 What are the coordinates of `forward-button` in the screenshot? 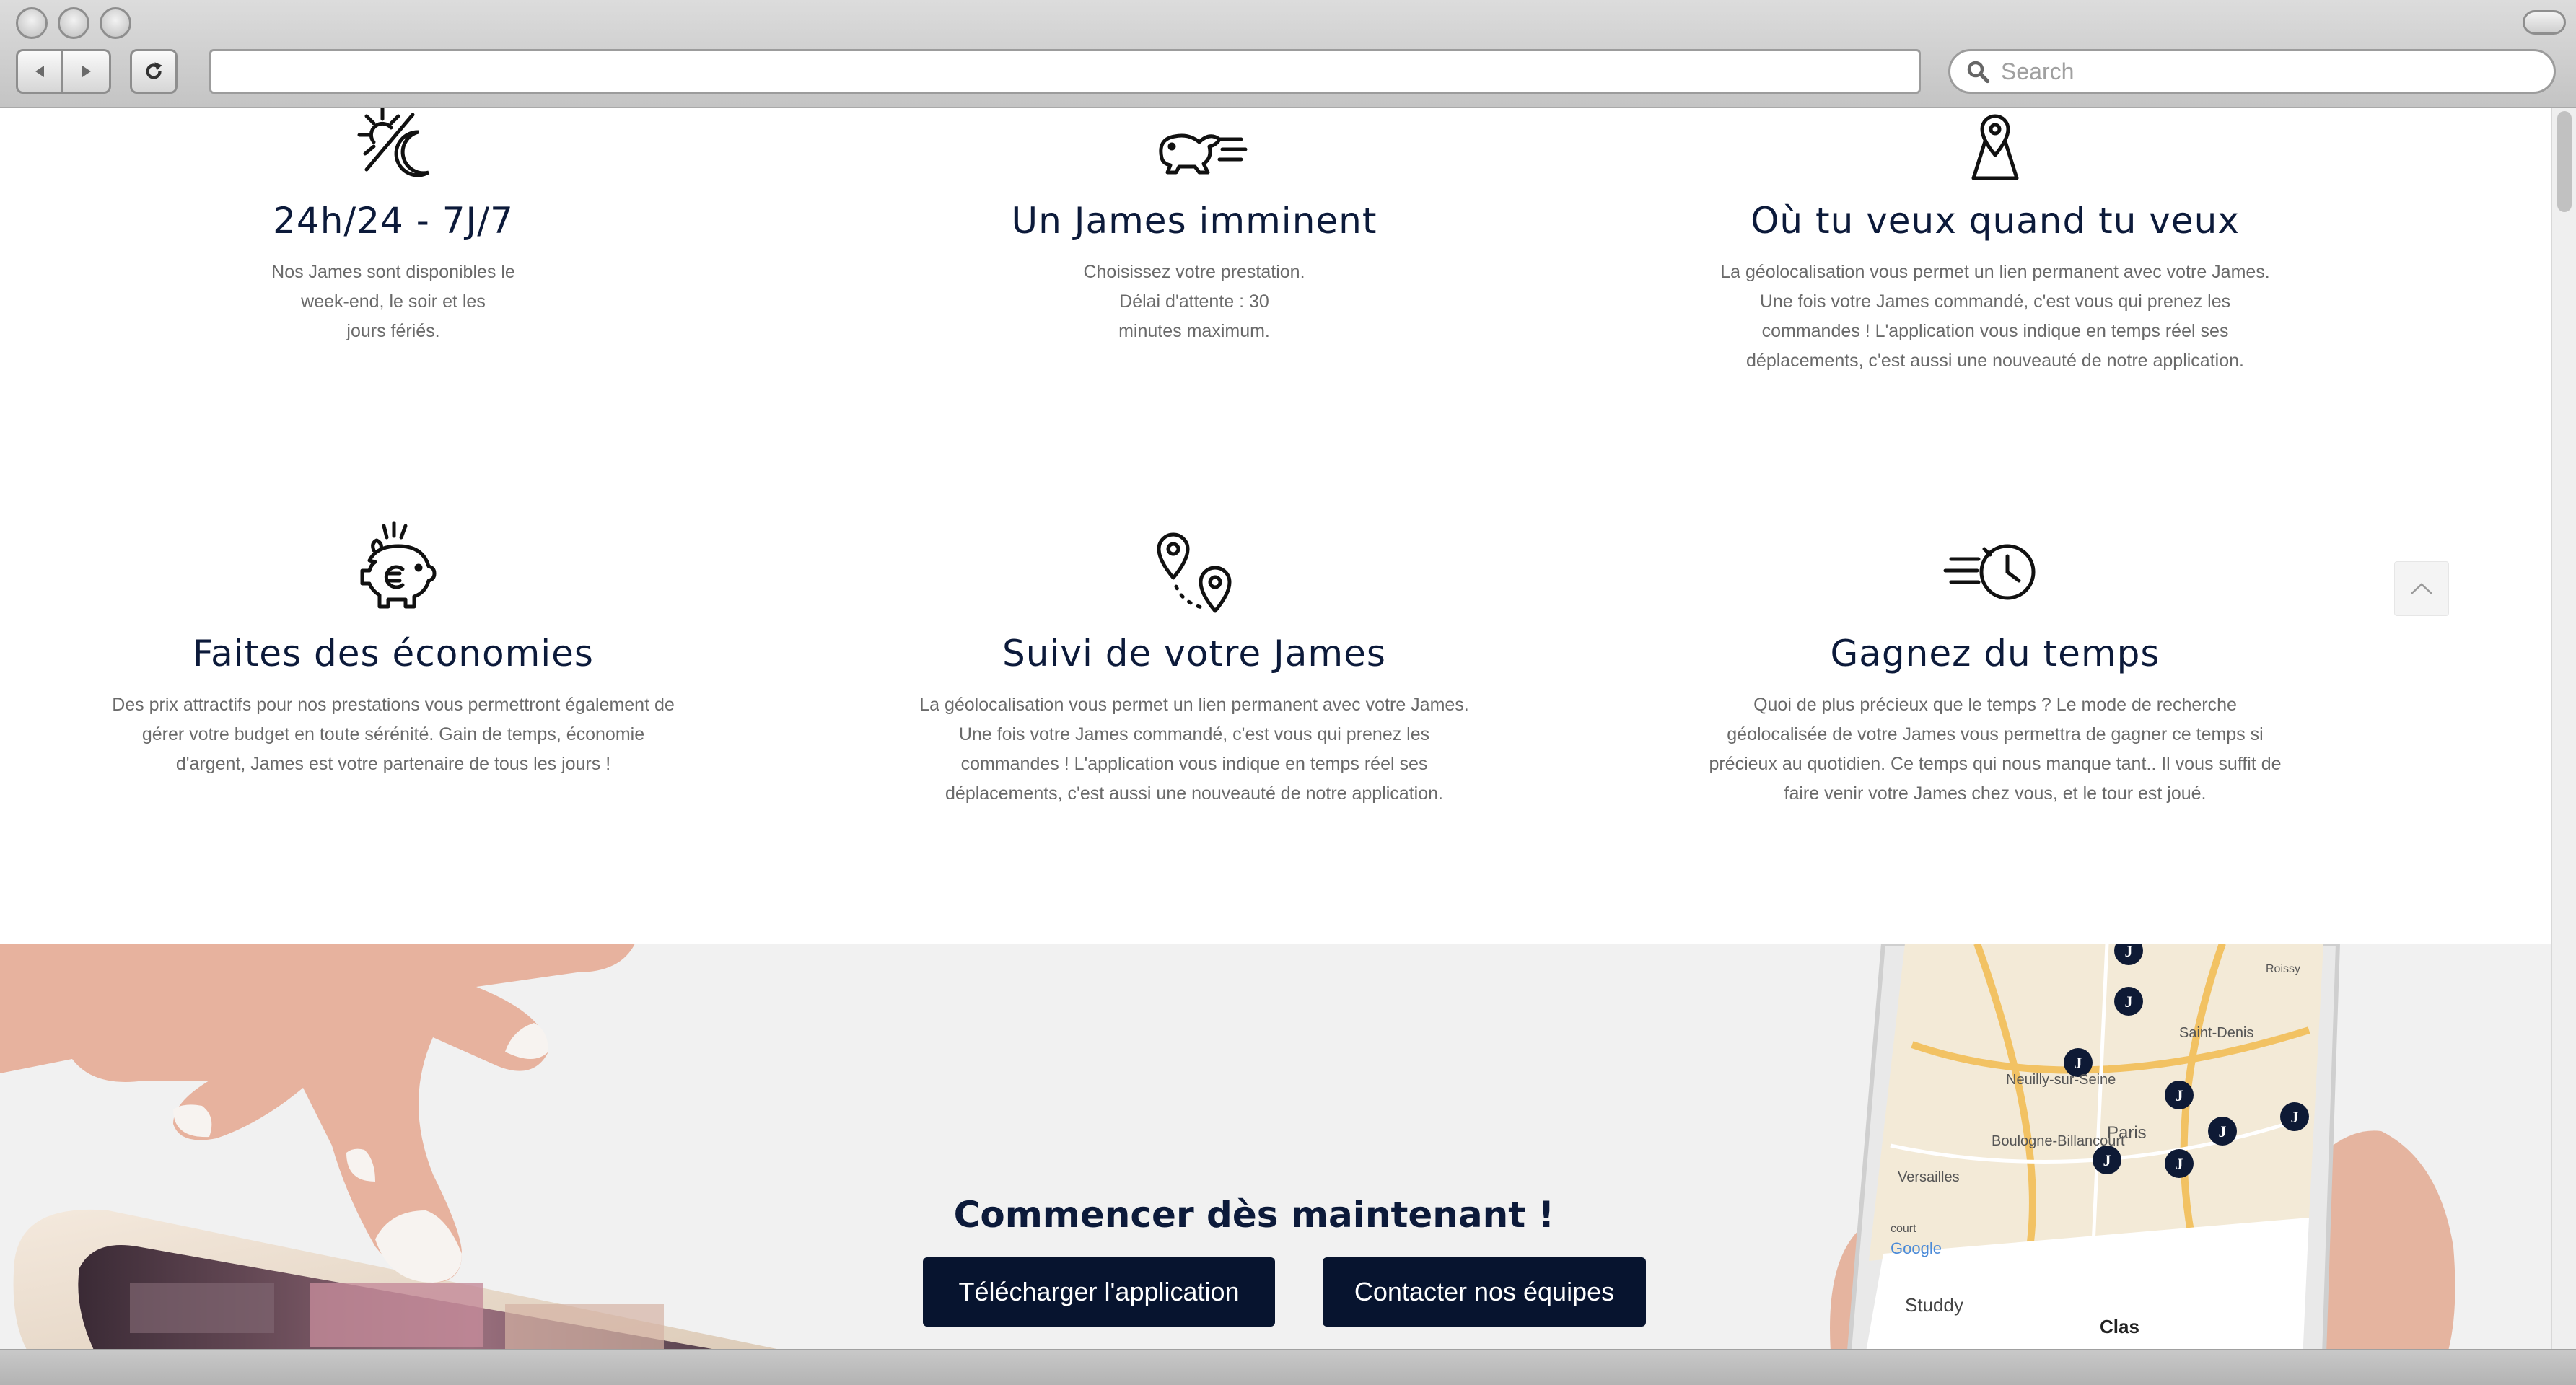 It's located at (87, 71).